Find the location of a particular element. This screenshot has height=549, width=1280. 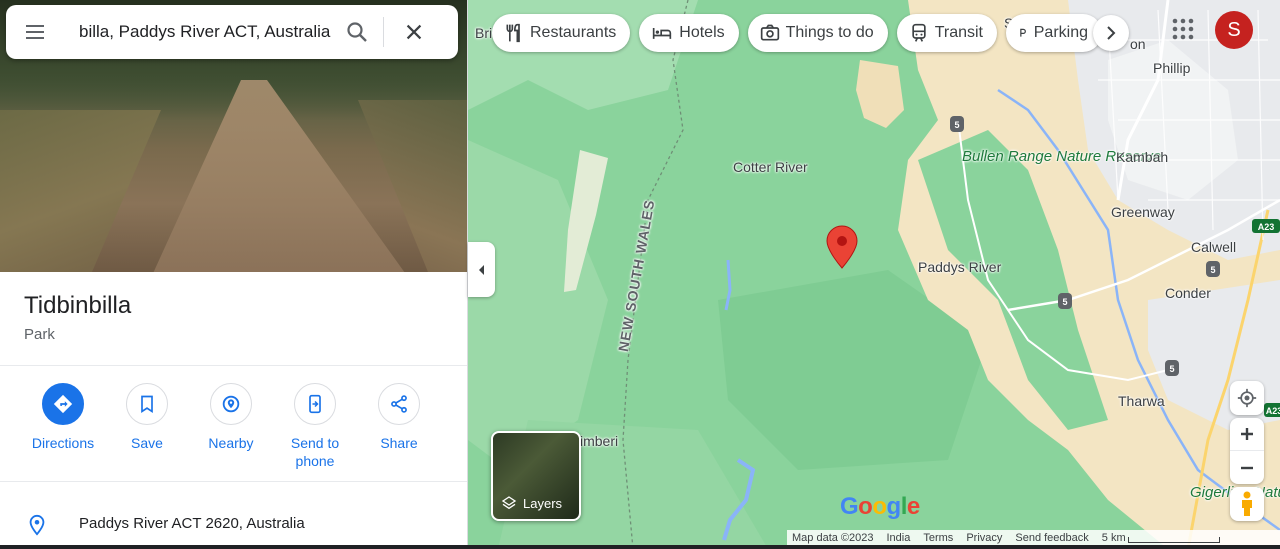

zoom-controls is located at coordinates (1247, 451).